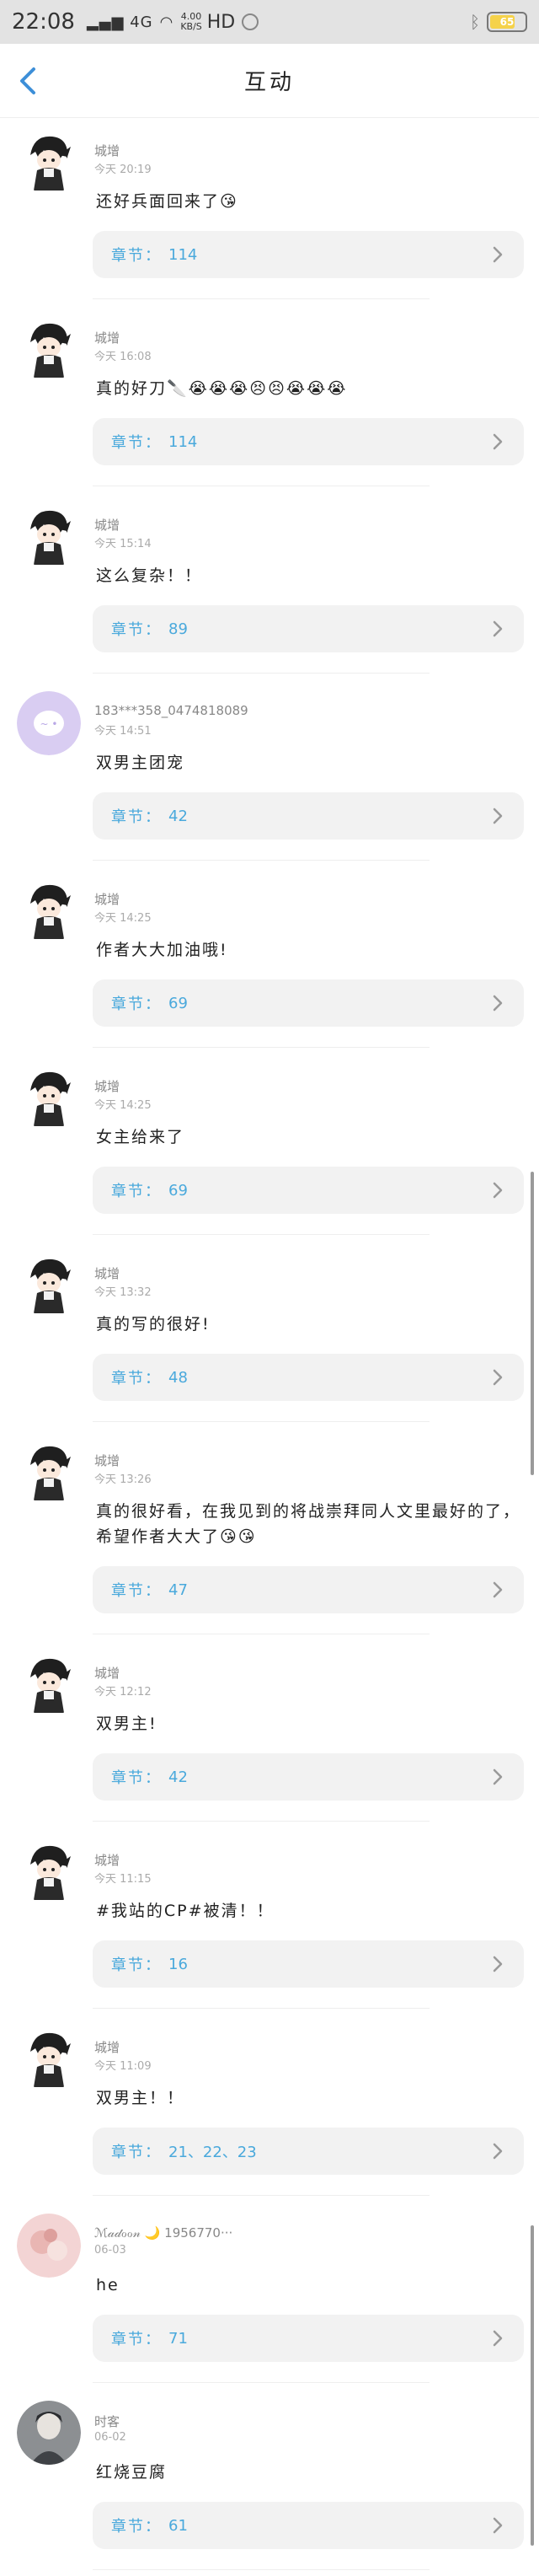  I want to click on comment-item: ℳ𝒶𝒹ℴℴ𝓃 🌙 1956770··· 06-03 he 章节： 71, so click(269, 2295).